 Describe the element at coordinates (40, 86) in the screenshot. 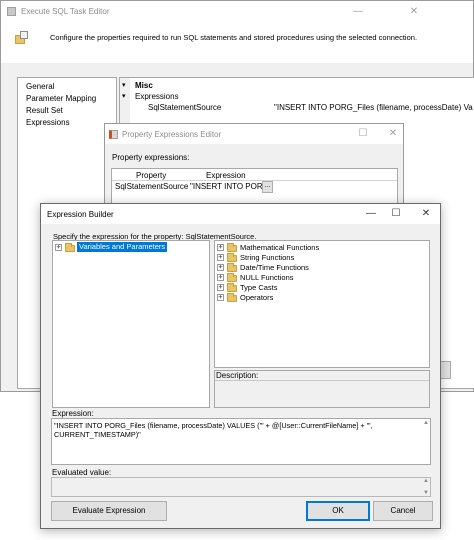

I see `nav-item-general: General` at that location.